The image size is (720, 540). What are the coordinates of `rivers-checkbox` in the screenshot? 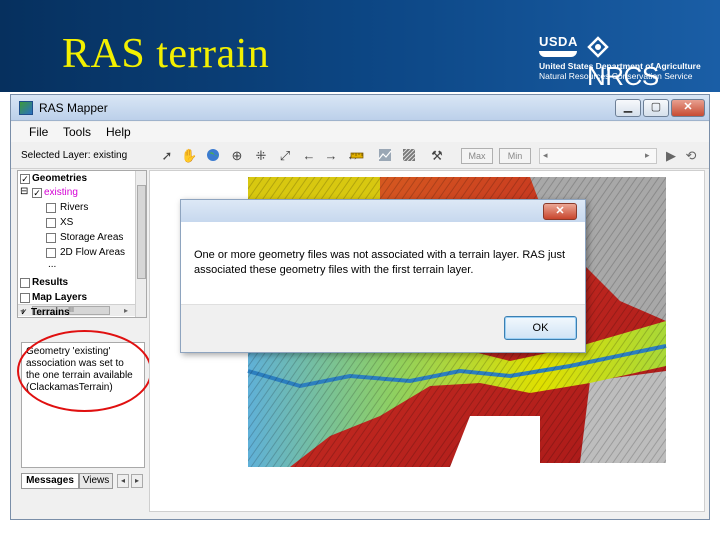 It's located at (51, 208).